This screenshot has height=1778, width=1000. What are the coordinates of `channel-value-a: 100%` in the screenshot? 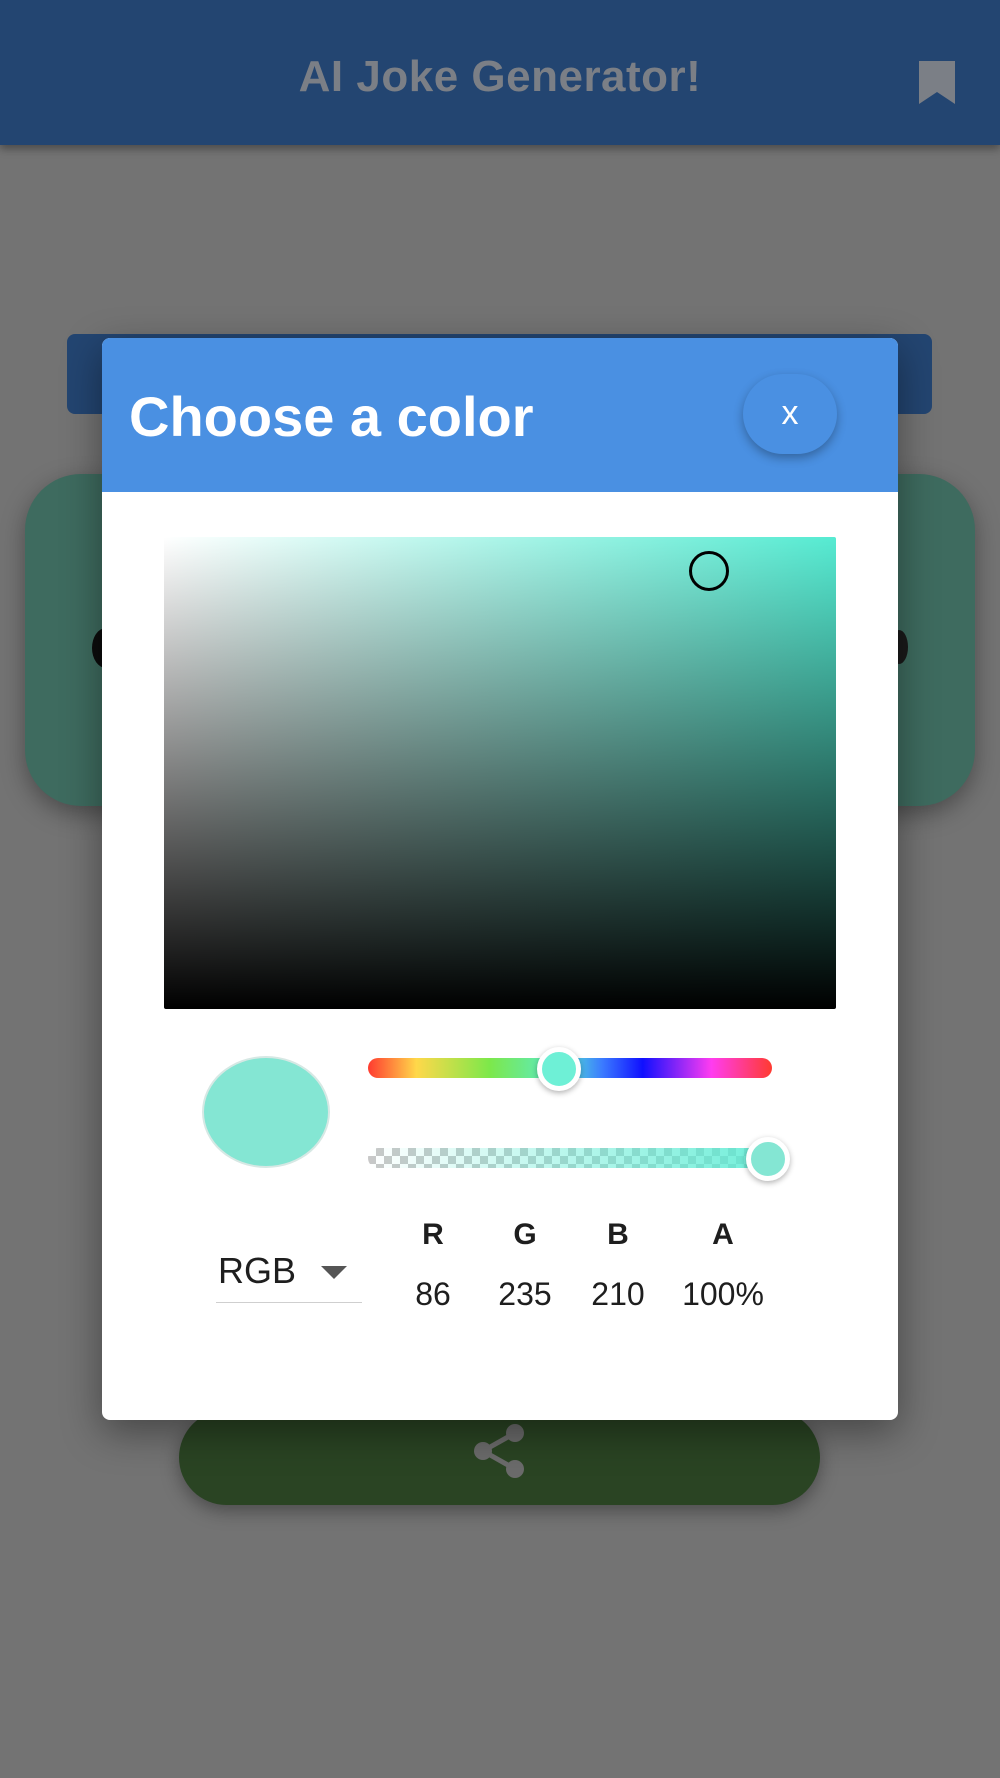 It's located at (723, 1294).